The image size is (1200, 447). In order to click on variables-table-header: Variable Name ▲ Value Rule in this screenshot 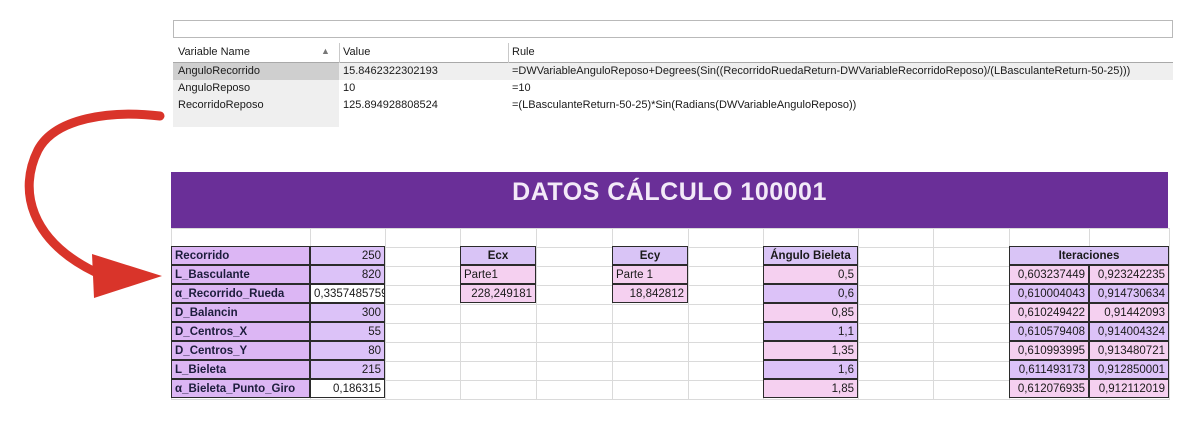, I will do `click(673, 54)`.